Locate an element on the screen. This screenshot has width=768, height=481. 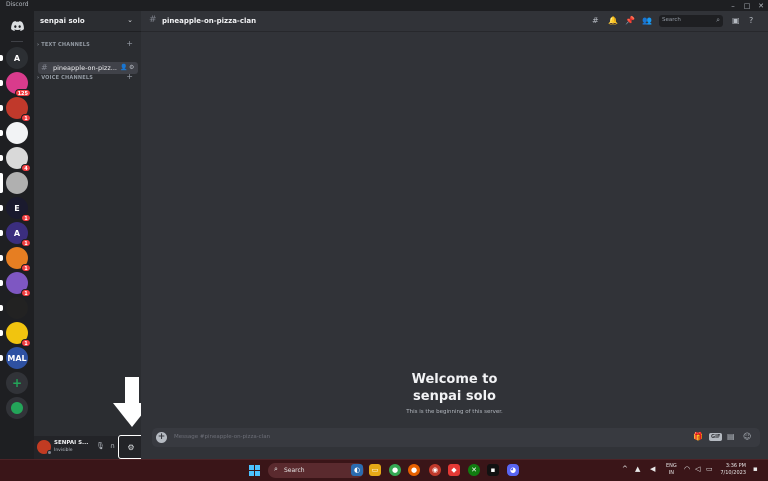
tray-app-icon: ◀ is located at coordinates (652, 469).